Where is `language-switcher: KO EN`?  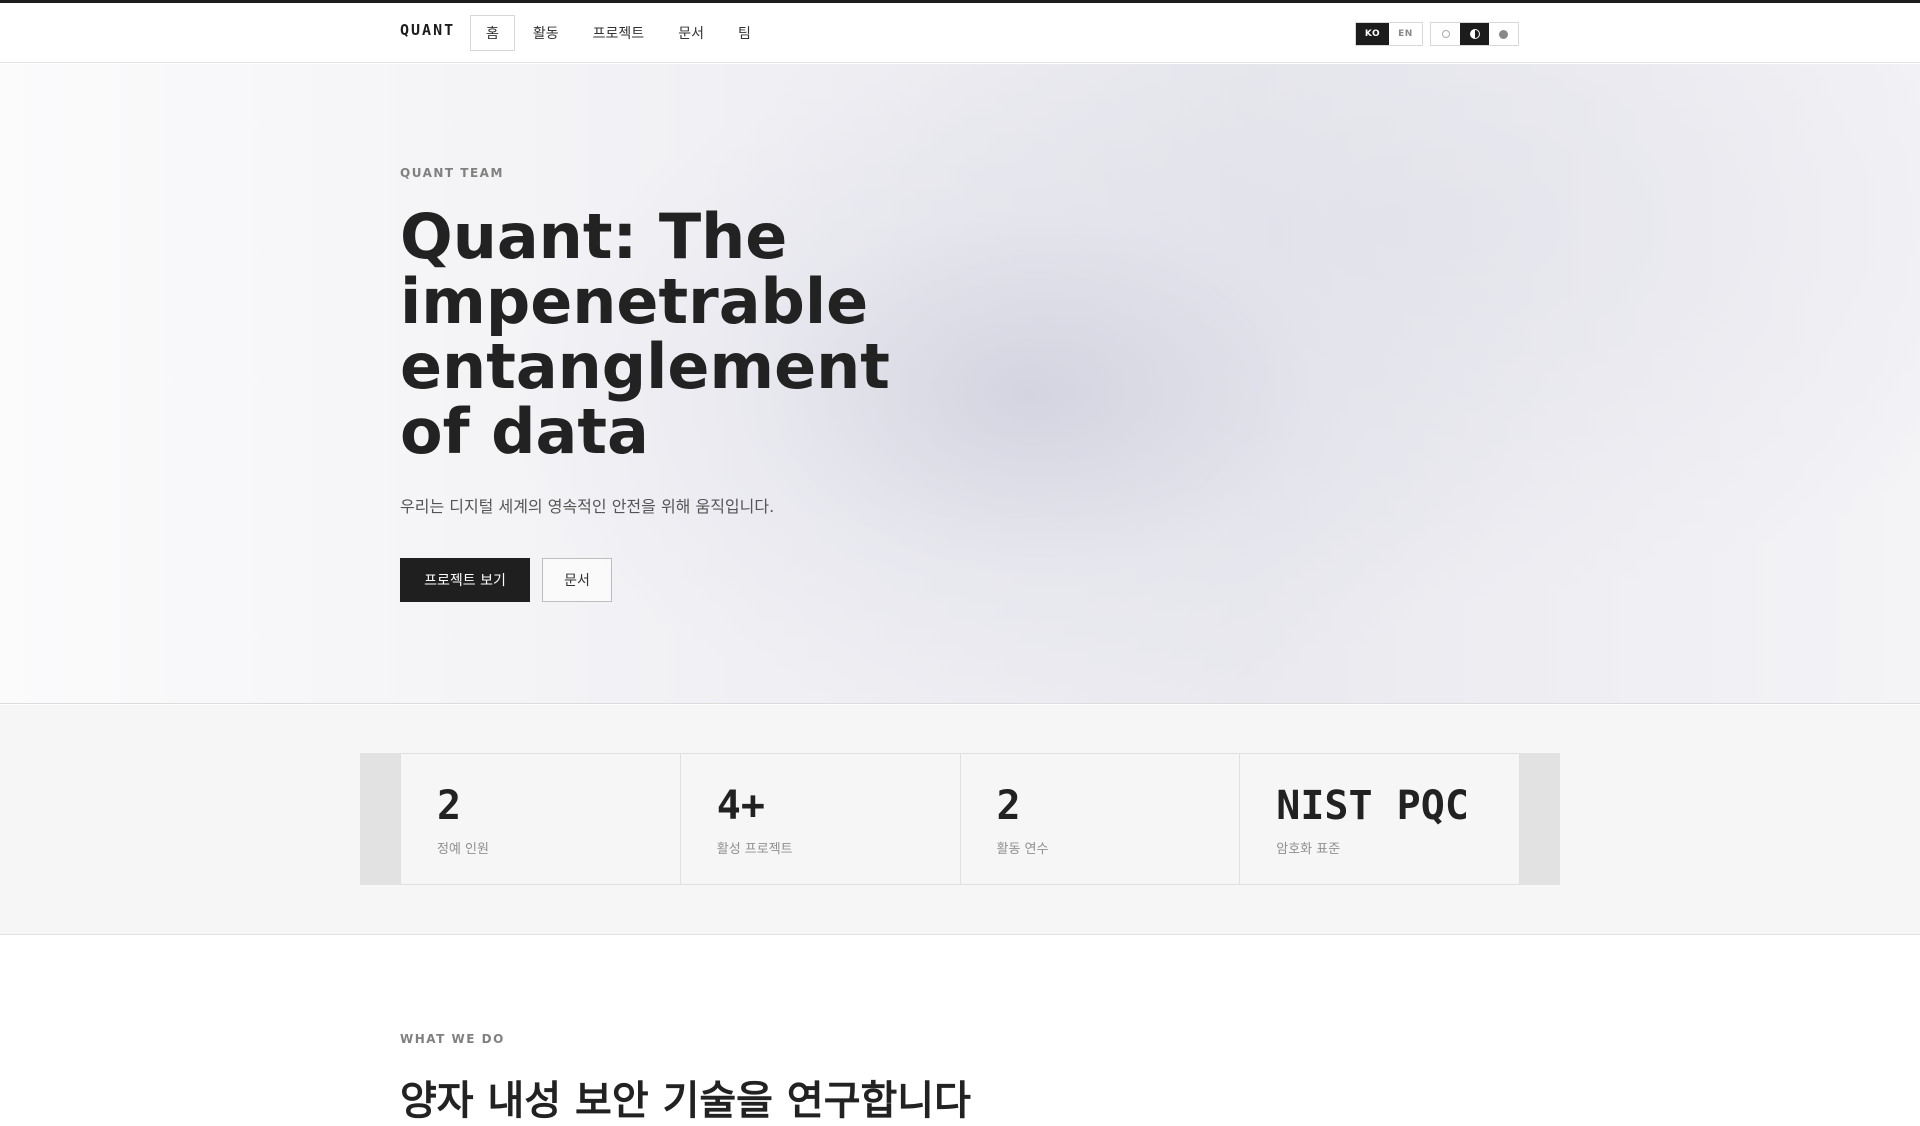 language-switcher: KO EN is located at coordinates (1389, 34).